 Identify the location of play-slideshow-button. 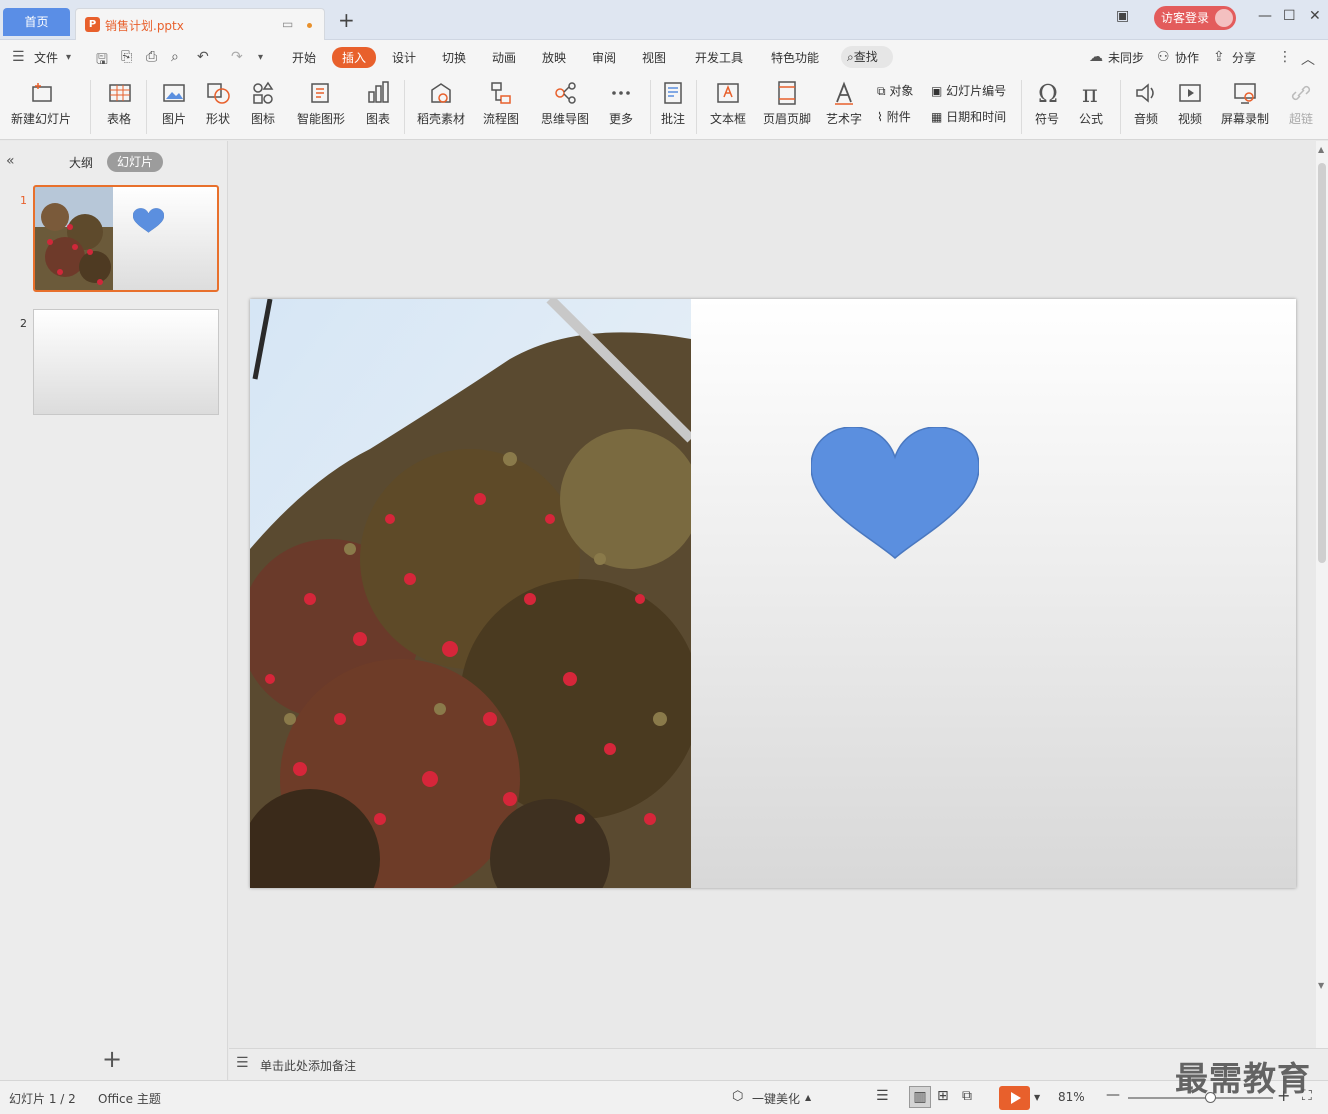
(1014, 1098).